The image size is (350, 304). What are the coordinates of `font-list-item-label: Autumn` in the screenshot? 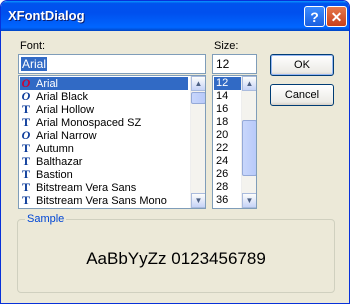 It's located at (55, 149).